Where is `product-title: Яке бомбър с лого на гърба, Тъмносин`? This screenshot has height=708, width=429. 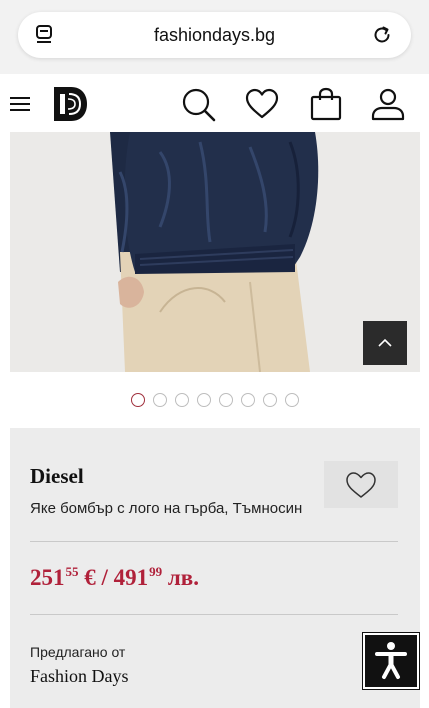
product-title: Яке бомбър с лого на гърба, Тъмносин is located at coordinates (166, 508).